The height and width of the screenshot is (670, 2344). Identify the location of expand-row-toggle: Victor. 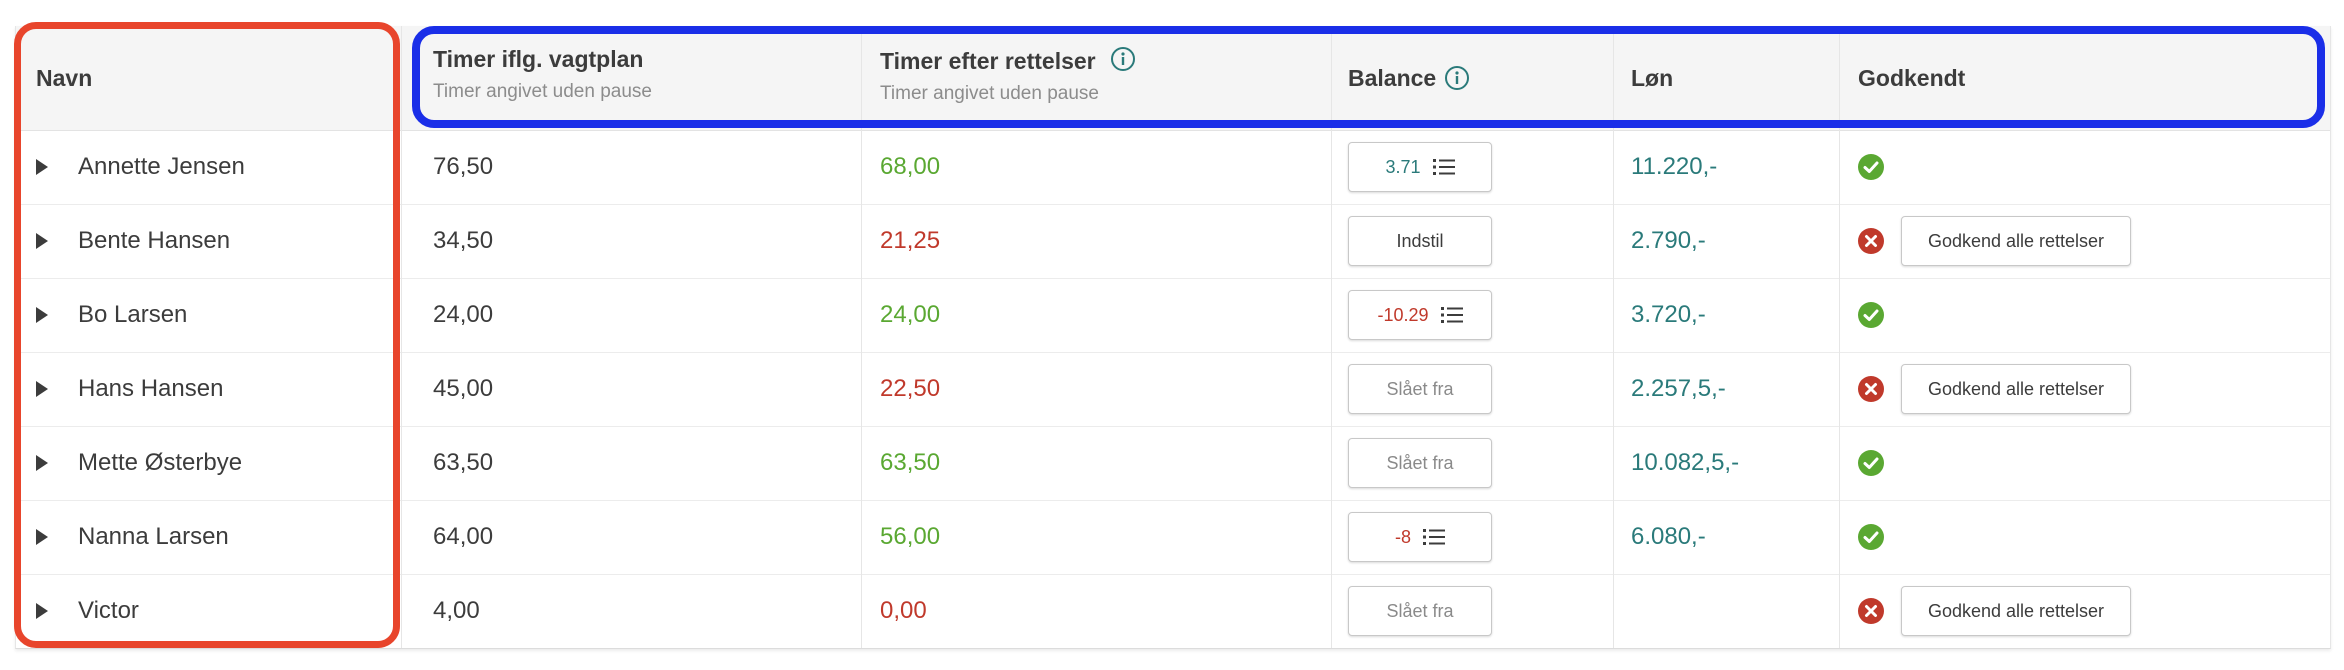
(87, 611).